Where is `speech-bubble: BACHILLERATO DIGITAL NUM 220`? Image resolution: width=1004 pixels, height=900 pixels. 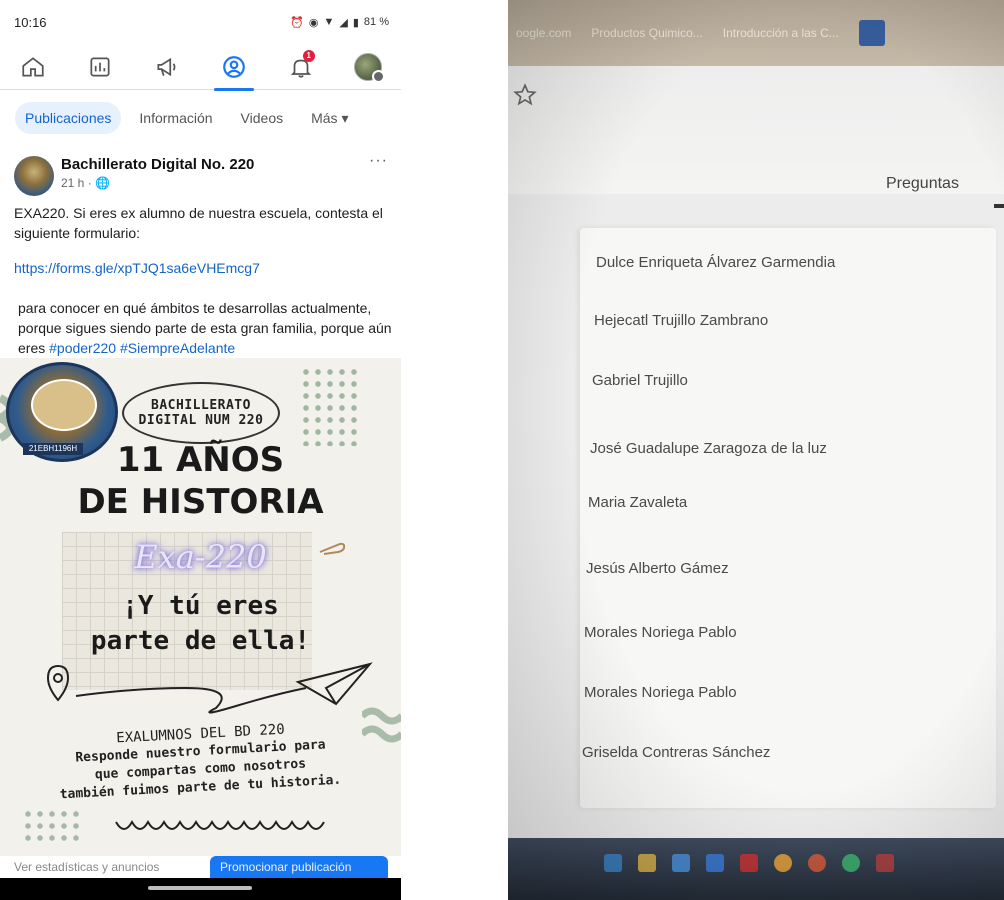 speech-bubble: BACHILLERATO DIGITAL NUM 220 is located at coordinates (201, 413).